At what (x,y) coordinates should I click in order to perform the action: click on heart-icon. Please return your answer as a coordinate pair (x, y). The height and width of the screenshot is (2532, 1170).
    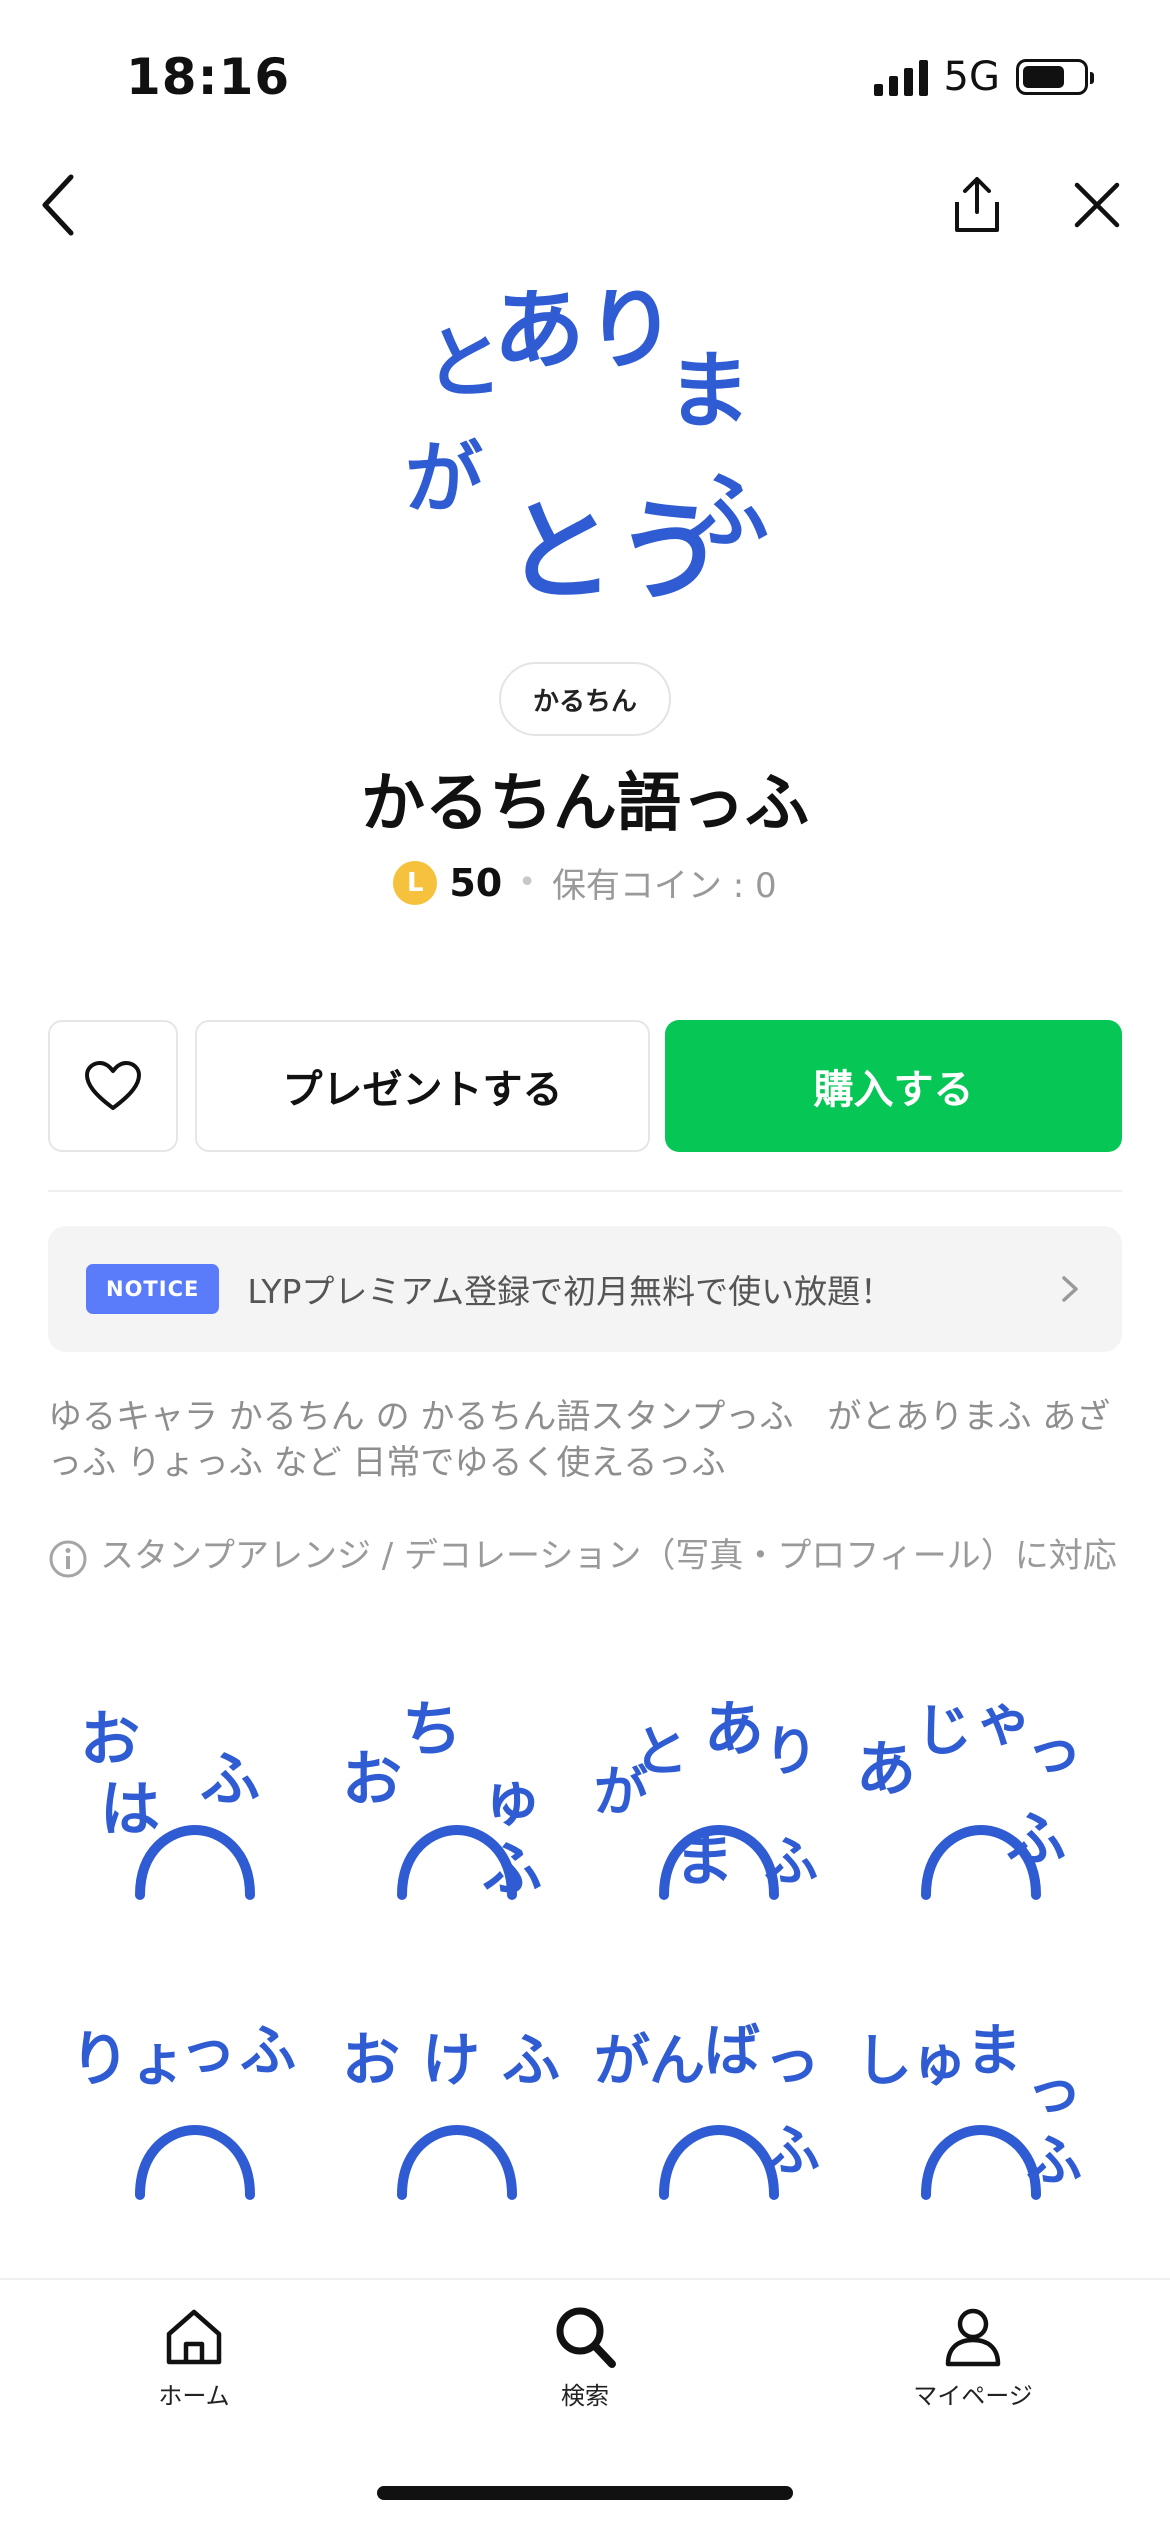
    Looking at the image, I should click on (113, 1085).